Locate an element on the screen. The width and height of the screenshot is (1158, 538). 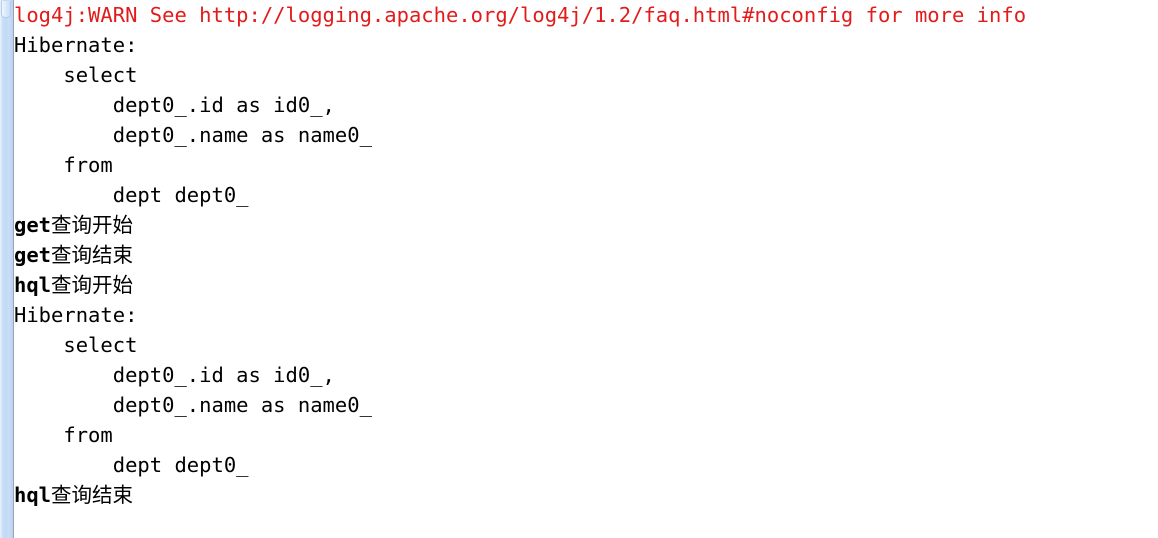
log-line: hql查询结束 is located at coordinates (586, 495).